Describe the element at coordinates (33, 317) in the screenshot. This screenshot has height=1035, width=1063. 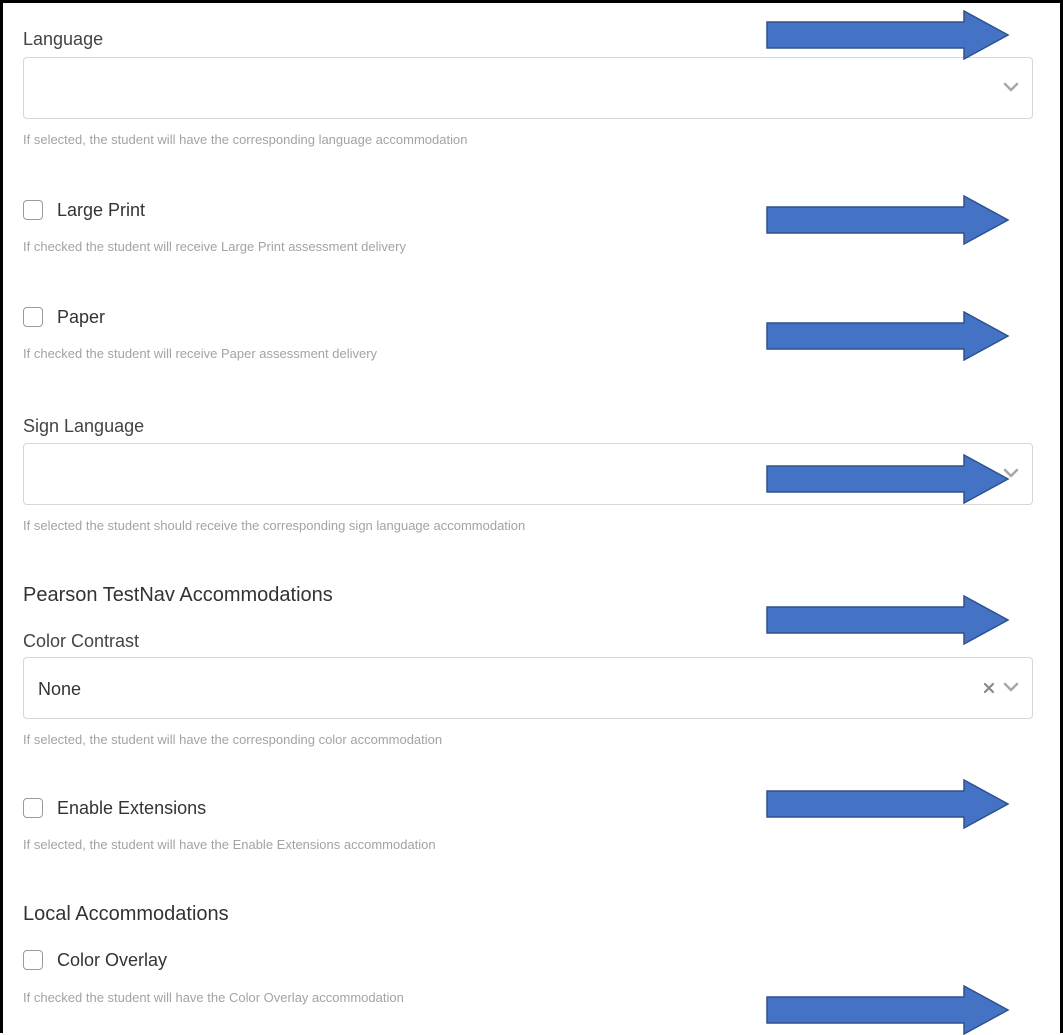
I see `paper-checkbox` at that location.